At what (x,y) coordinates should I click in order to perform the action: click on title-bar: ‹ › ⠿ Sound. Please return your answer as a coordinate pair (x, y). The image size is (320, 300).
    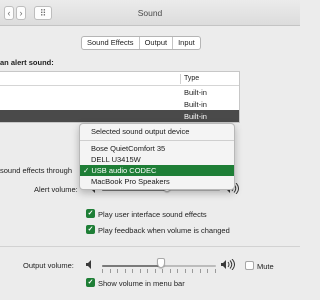
    Looking at the image, I should click on (150, 13).